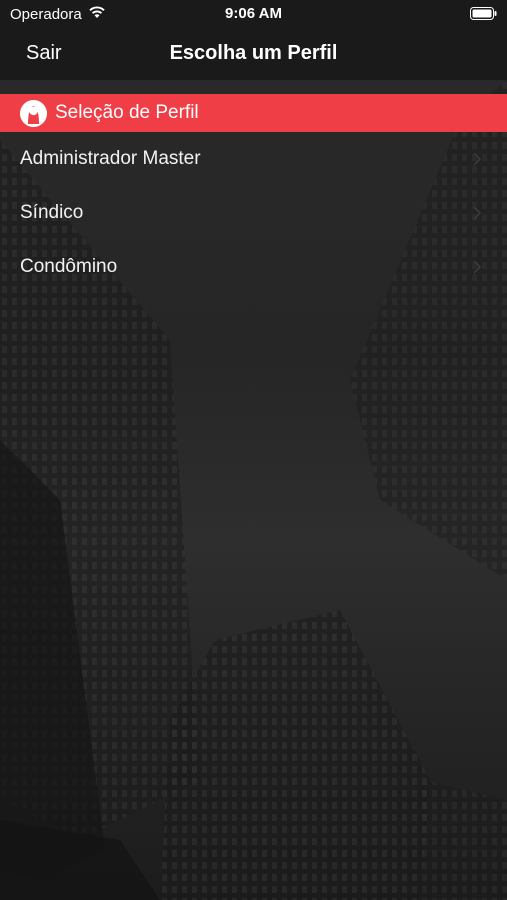 The image size is (507, 900). I want to click on status-bar: Operadora 9:06 AM, so click(253, 14).